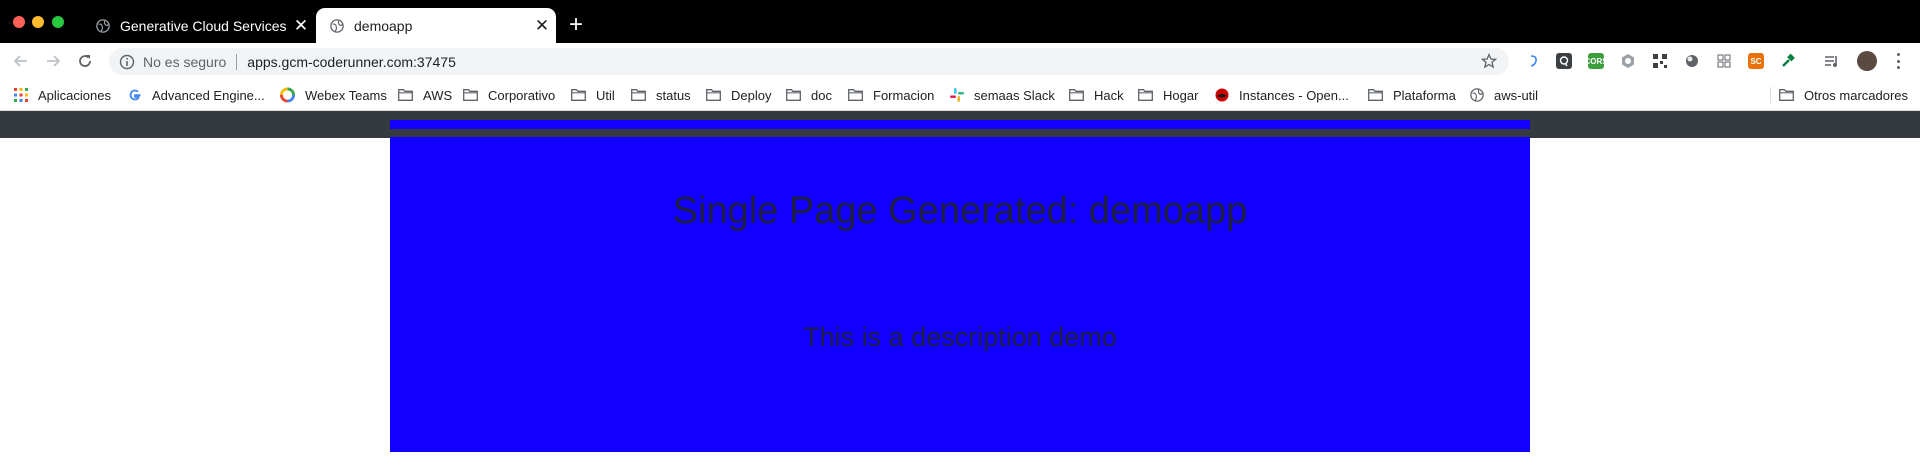  Describe the element at coordinates (237, 61) in the screenshot. I see `address-separator` at that location.